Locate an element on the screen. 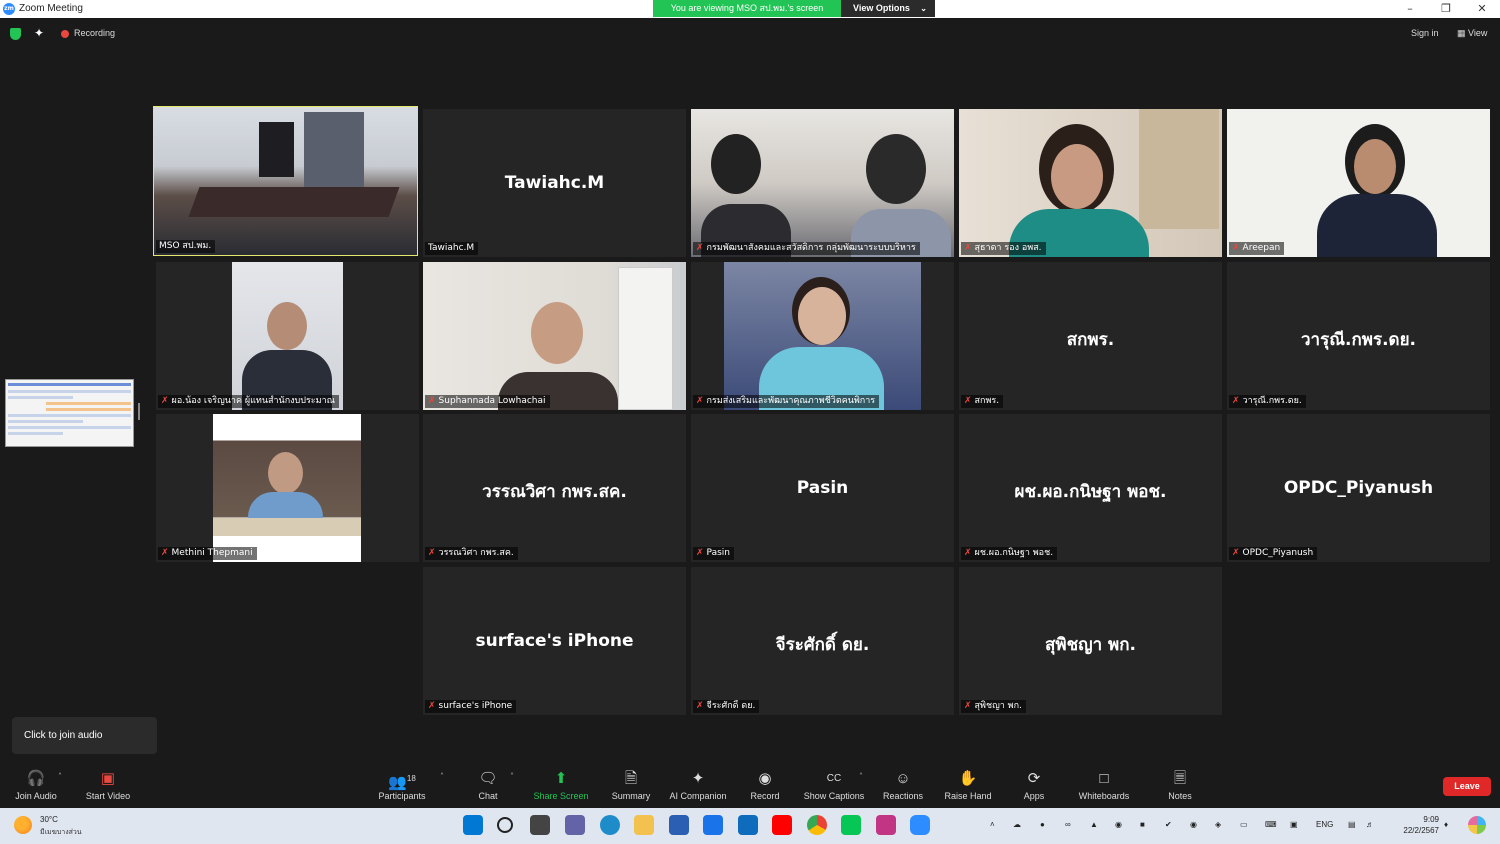  muted-mic-icon: ✗ is located at coordinates (700, 706).